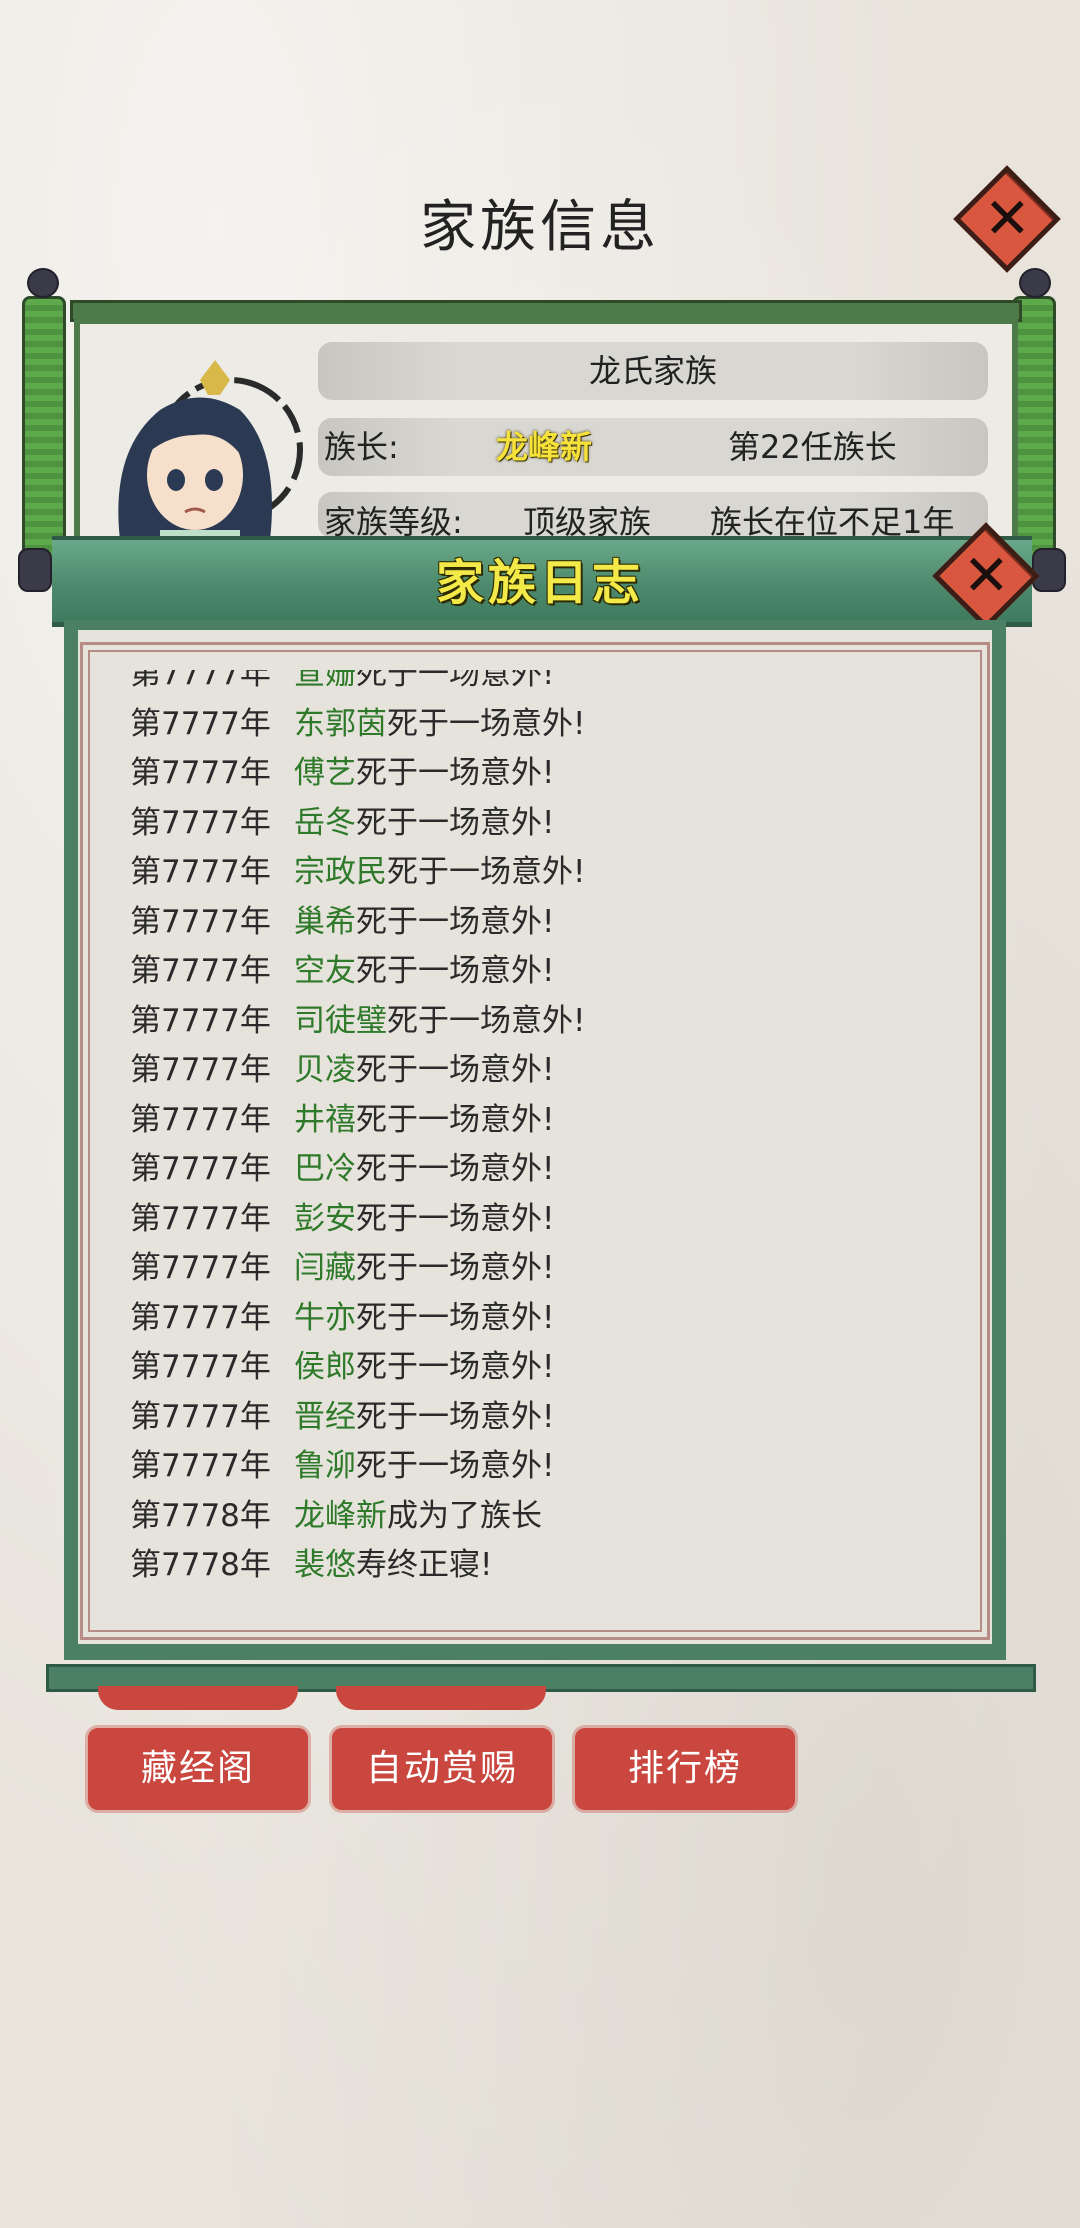 The height and width of the screenshot is (2228, 1080). Describe the element at coordinates (464, 1515) in the screenshot. I see `log-entry-event: 成为了族长` at that location.